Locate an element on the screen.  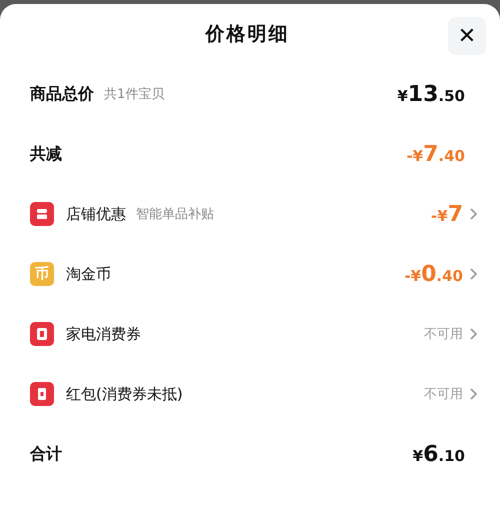
price: -¥0.40 is located at coordinates (433, 274).